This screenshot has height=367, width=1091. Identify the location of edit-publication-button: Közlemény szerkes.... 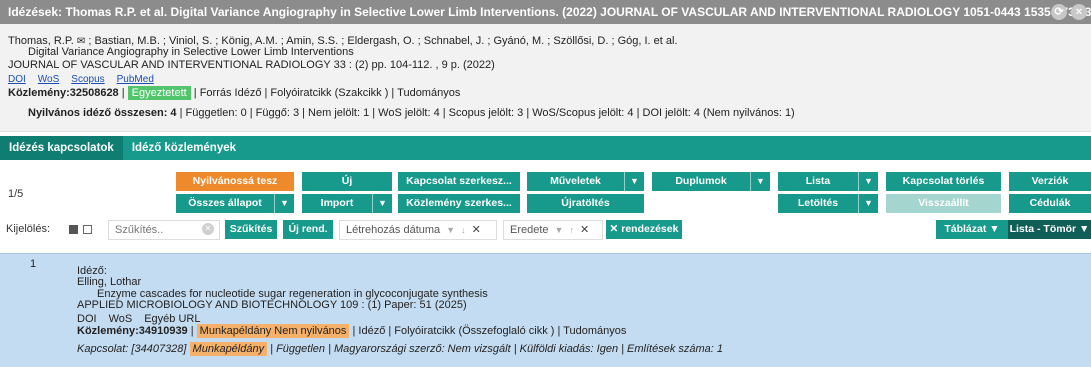
(459, 203).